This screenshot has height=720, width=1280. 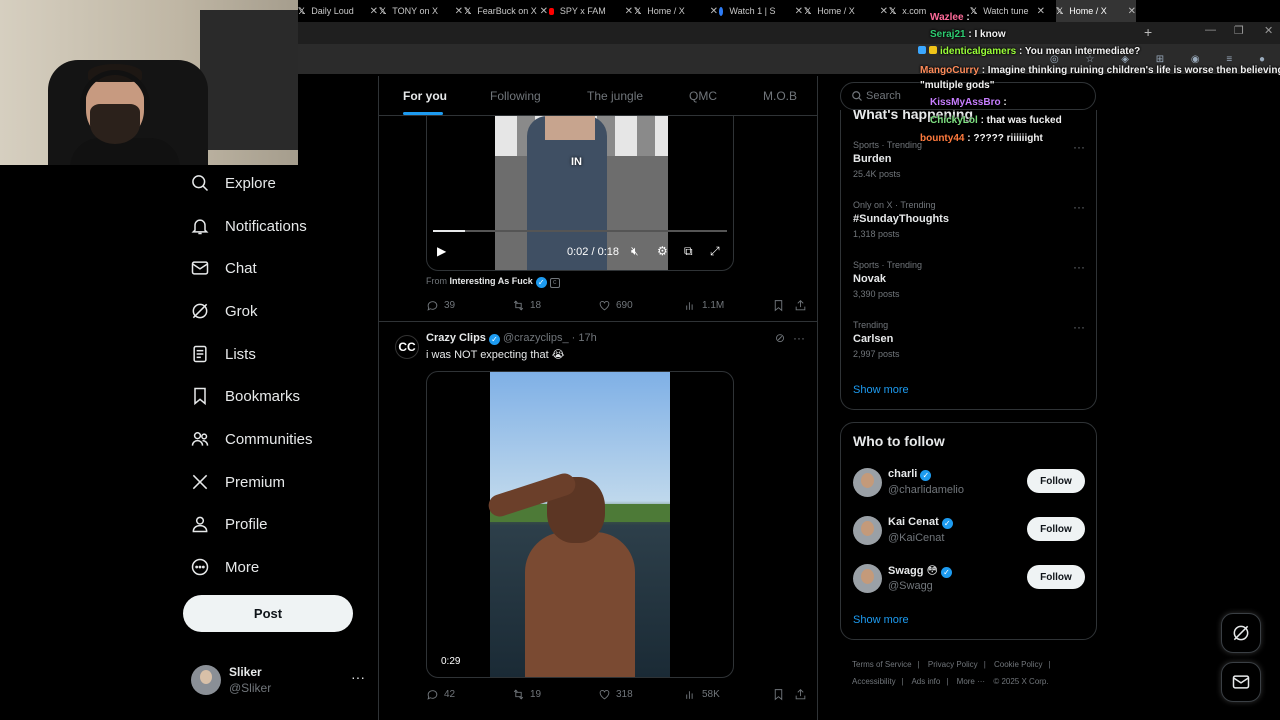 What do you see at coordinates (554, 283) in the screenshot?
I see `affiliate-badge-icon: c` at bounding box center [554, 283].